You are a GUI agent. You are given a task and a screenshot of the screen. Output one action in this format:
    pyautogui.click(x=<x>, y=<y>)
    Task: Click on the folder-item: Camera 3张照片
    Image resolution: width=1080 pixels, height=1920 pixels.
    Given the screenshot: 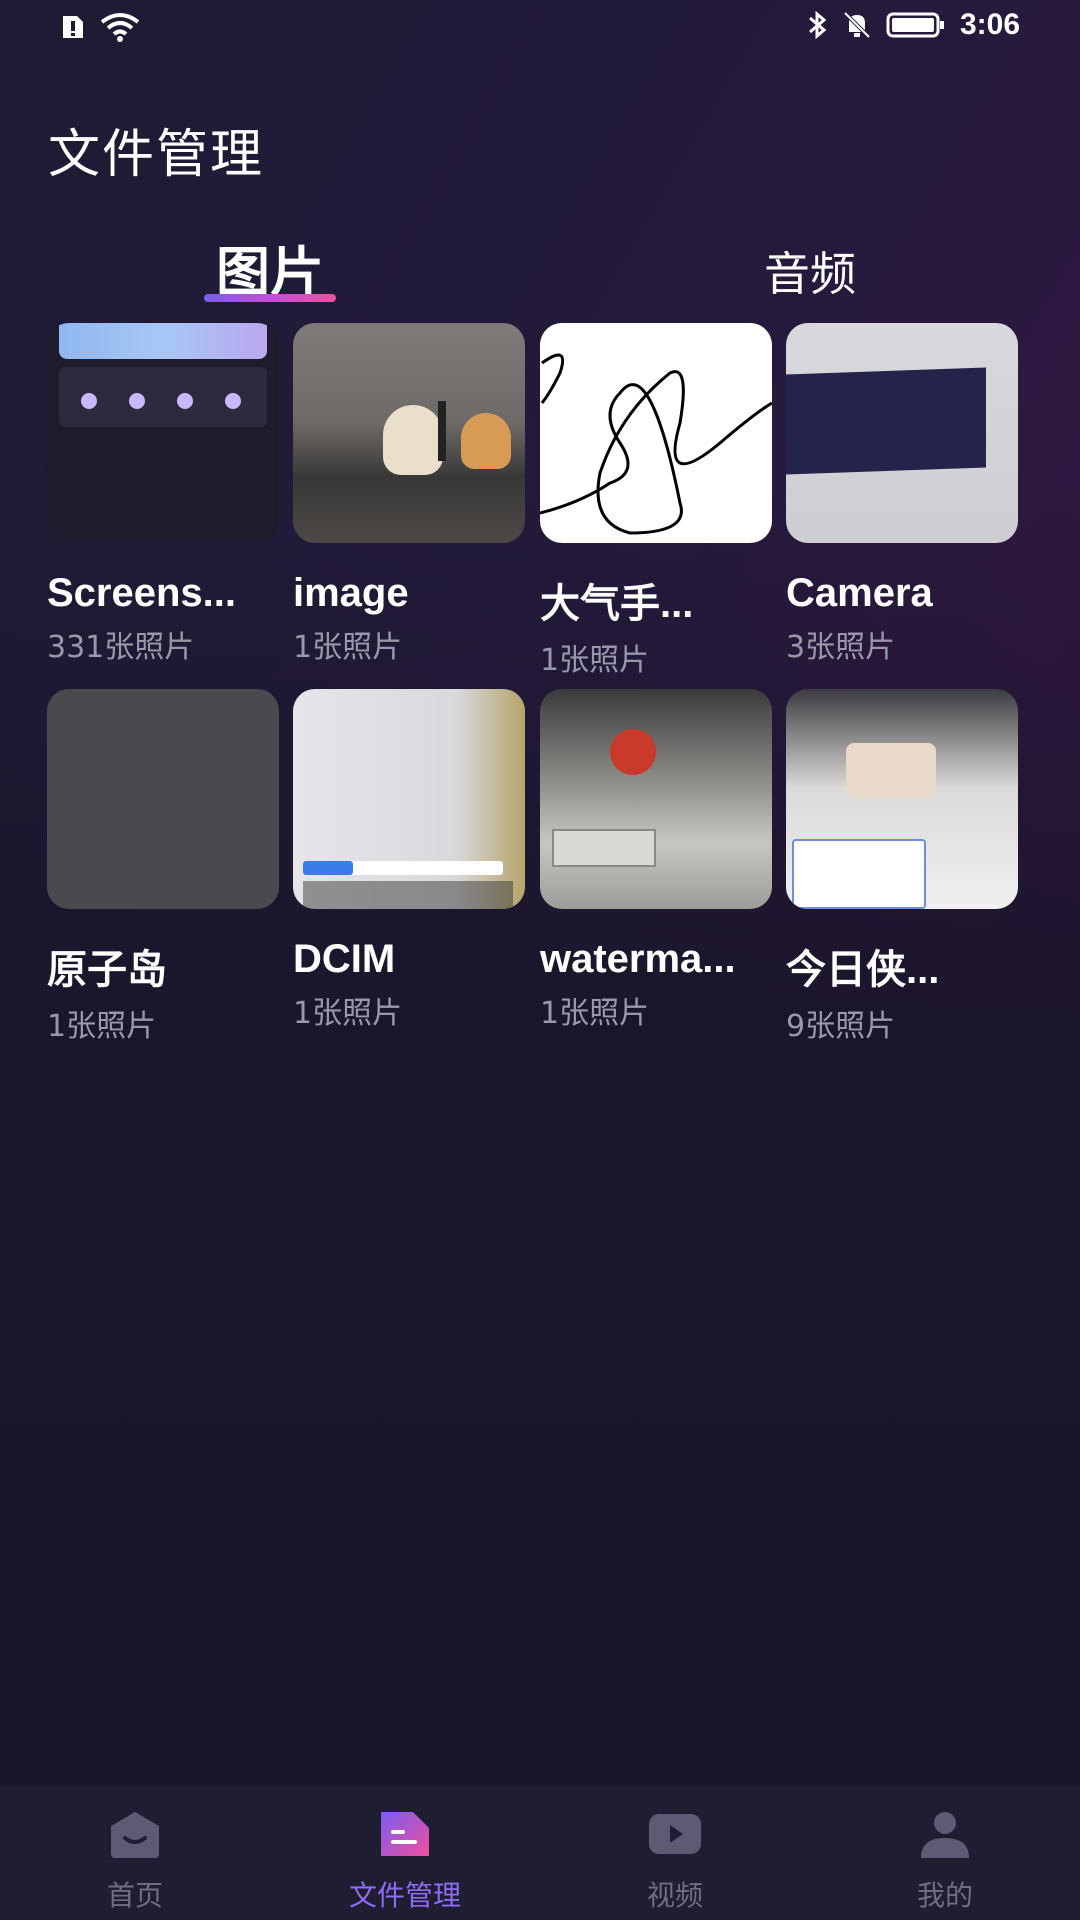 What is the action you would take?
    pyautogui.click(x=902, y=494)
    